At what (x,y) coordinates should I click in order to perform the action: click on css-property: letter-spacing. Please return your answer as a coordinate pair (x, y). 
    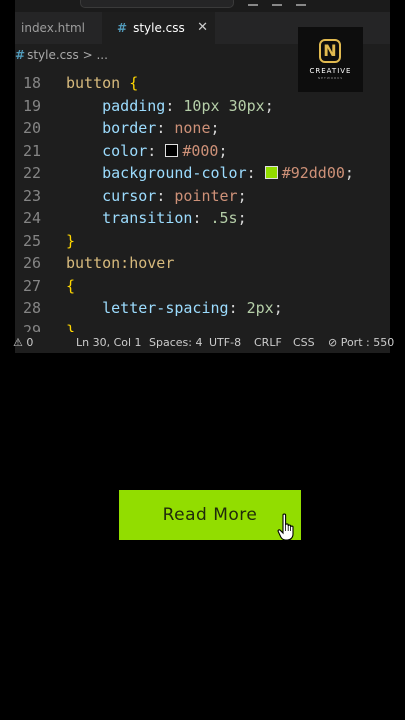
    Looking at the image, I should click on (165, 308).